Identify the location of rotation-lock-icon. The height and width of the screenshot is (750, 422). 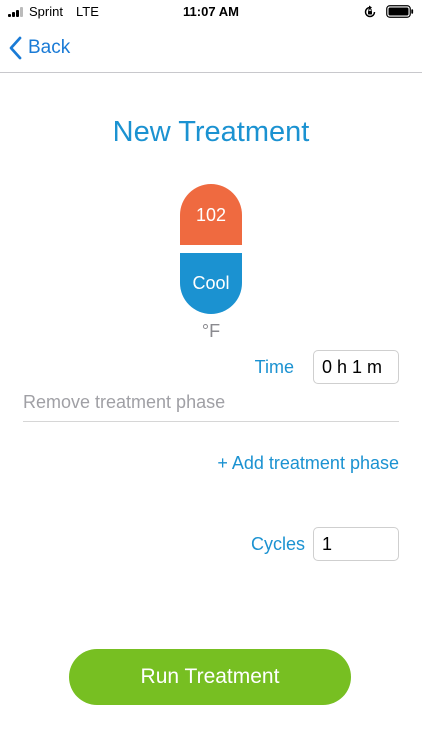
(370, 11).